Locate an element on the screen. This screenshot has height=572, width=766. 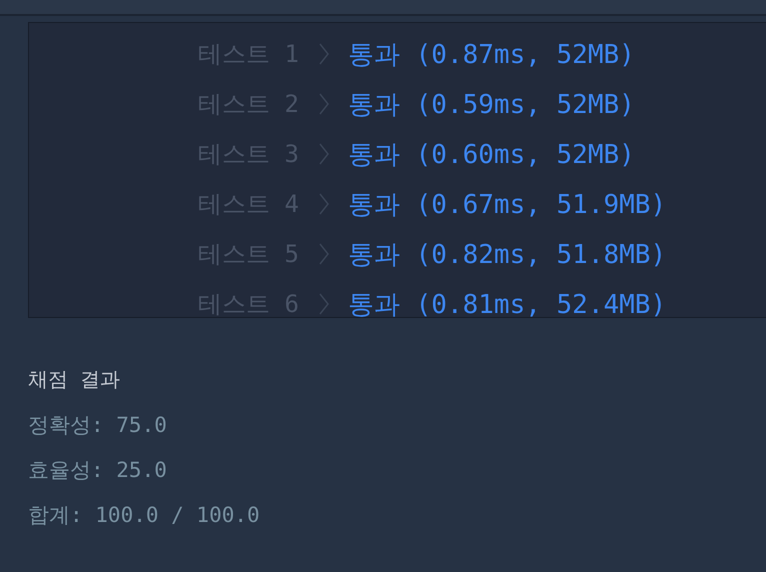
test-result: 통과 (0.82ms, 51.8MB) is located at coordinates (507, 255).